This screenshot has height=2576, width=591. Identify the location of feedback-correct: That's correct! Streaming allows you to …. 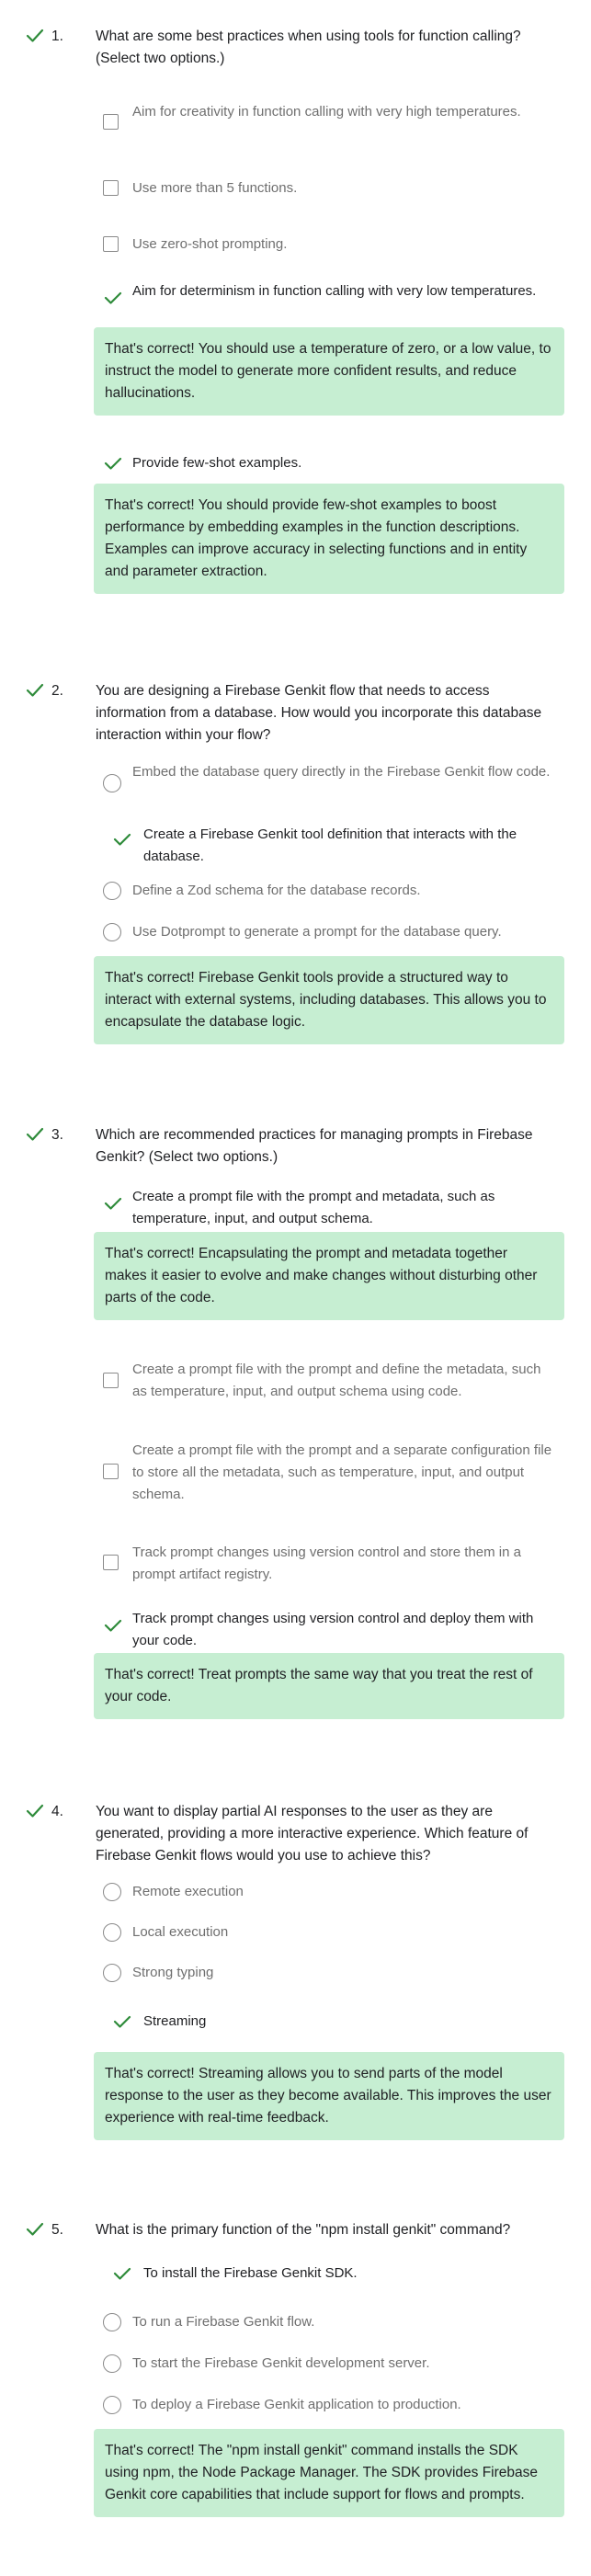
(329, 2096).